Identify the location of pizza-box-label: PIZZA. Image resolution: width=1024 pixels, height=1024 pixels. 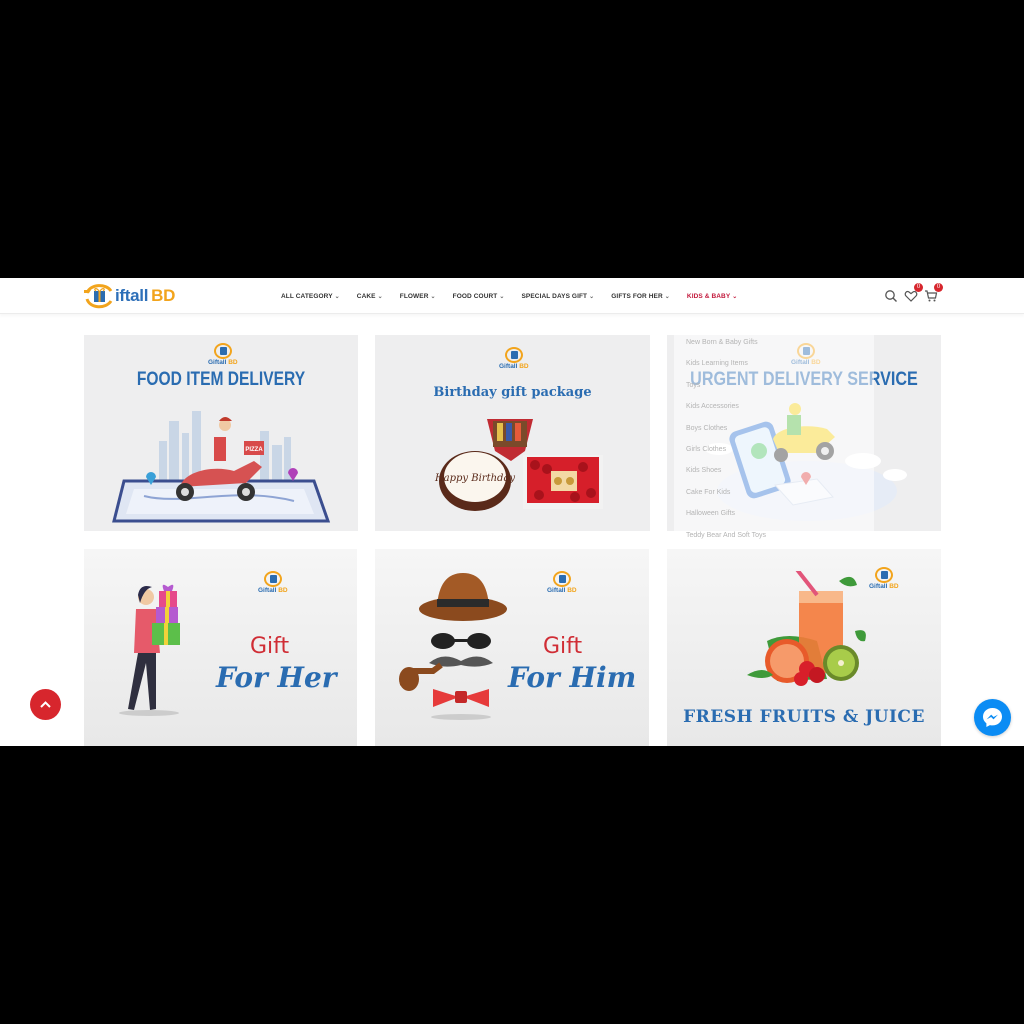
(254, 450).